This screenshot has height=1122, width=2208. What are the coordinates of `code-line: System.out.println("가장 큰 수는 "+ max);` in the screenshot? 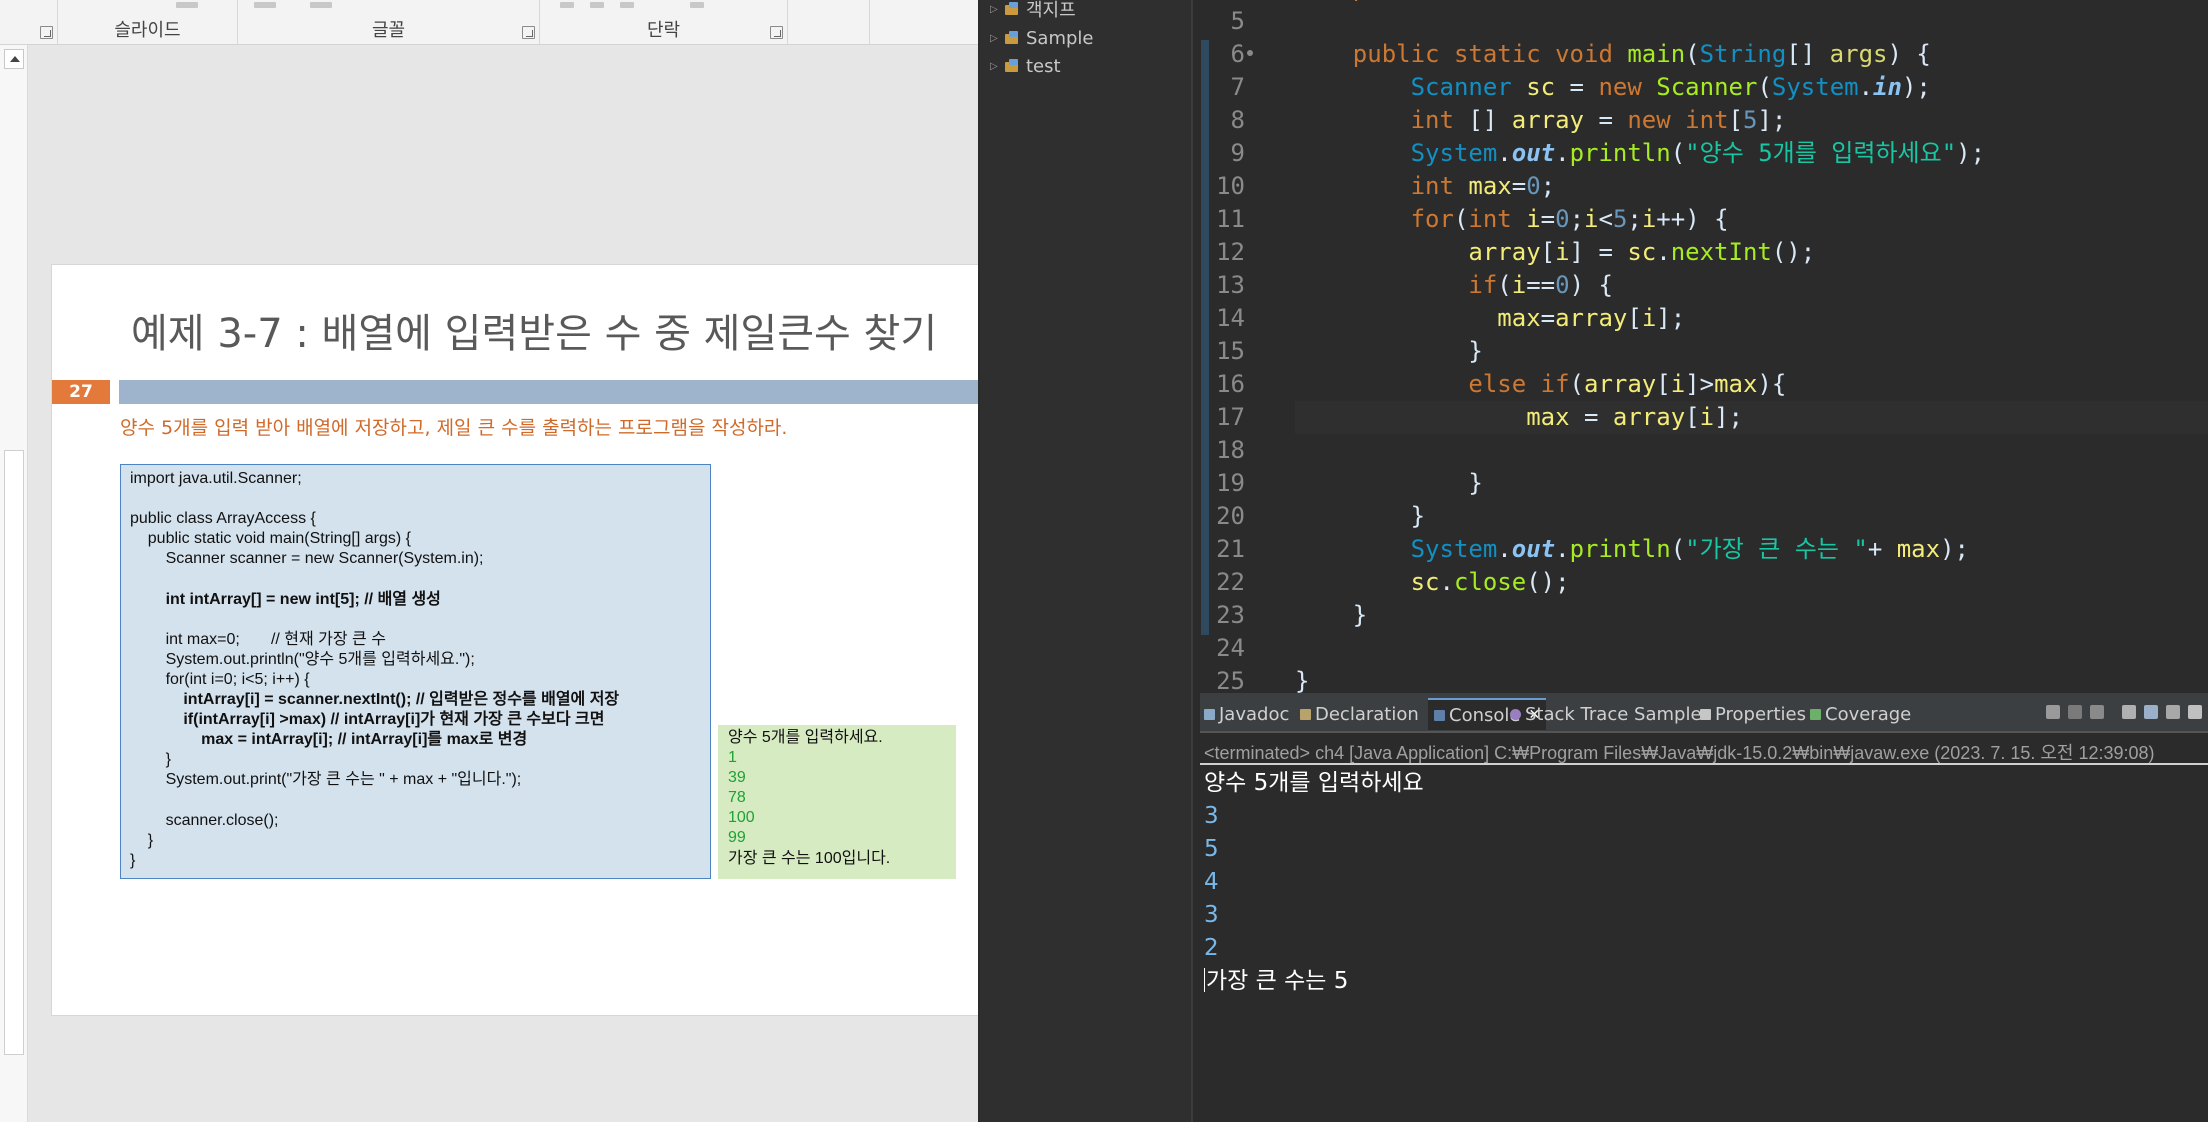 It's located at (1689, 549).